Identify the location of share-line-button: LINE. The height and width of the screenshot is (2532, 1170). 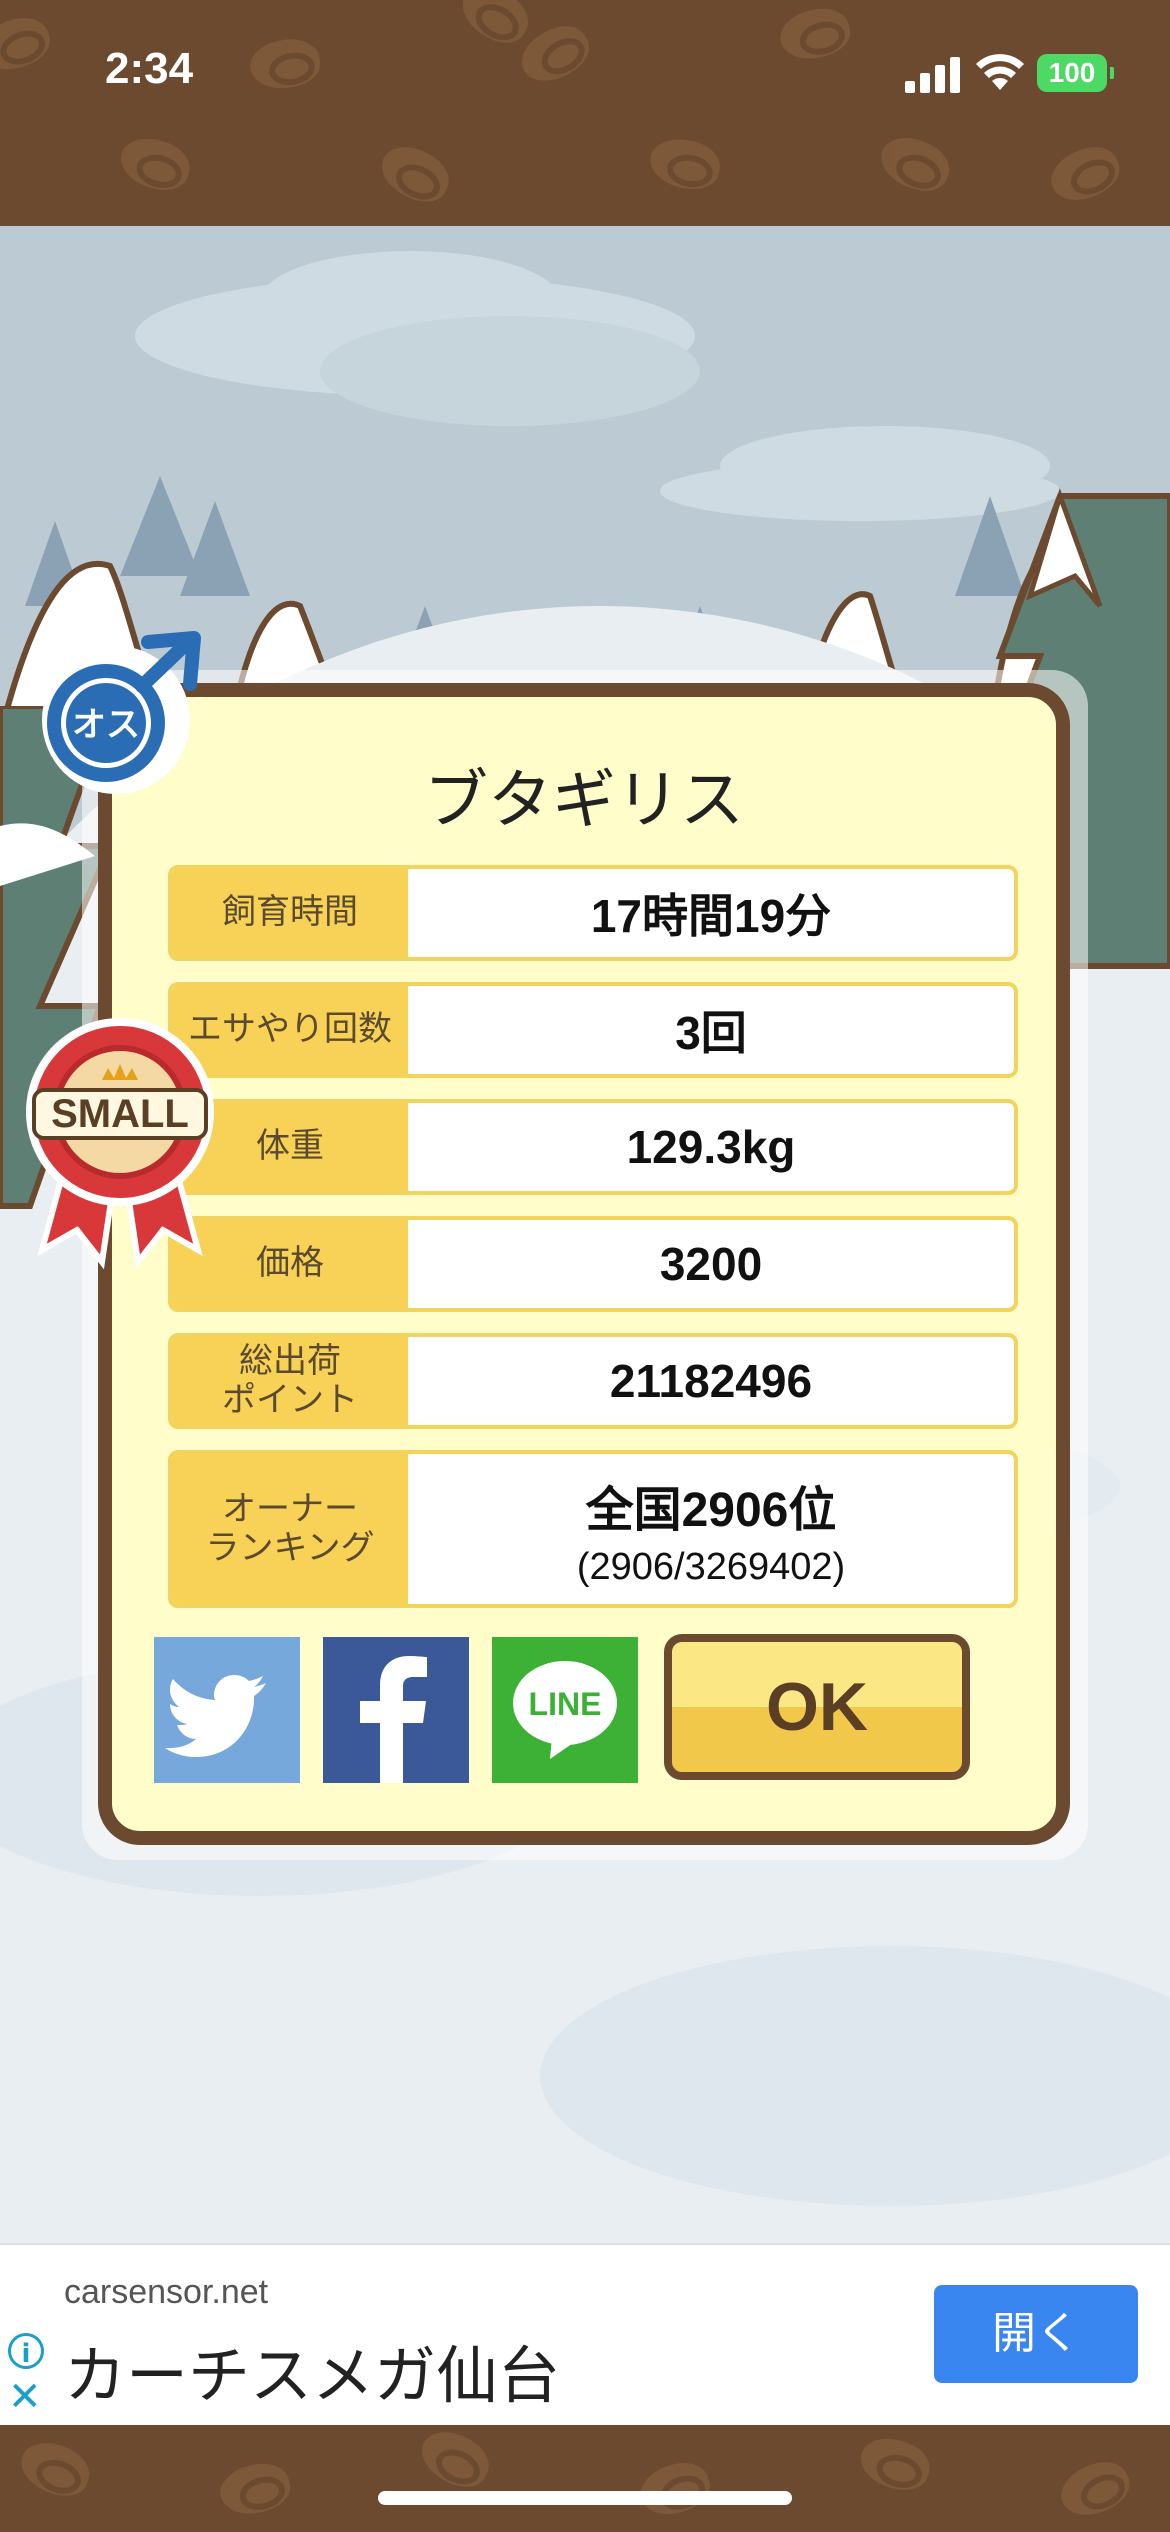
(565, 1710).